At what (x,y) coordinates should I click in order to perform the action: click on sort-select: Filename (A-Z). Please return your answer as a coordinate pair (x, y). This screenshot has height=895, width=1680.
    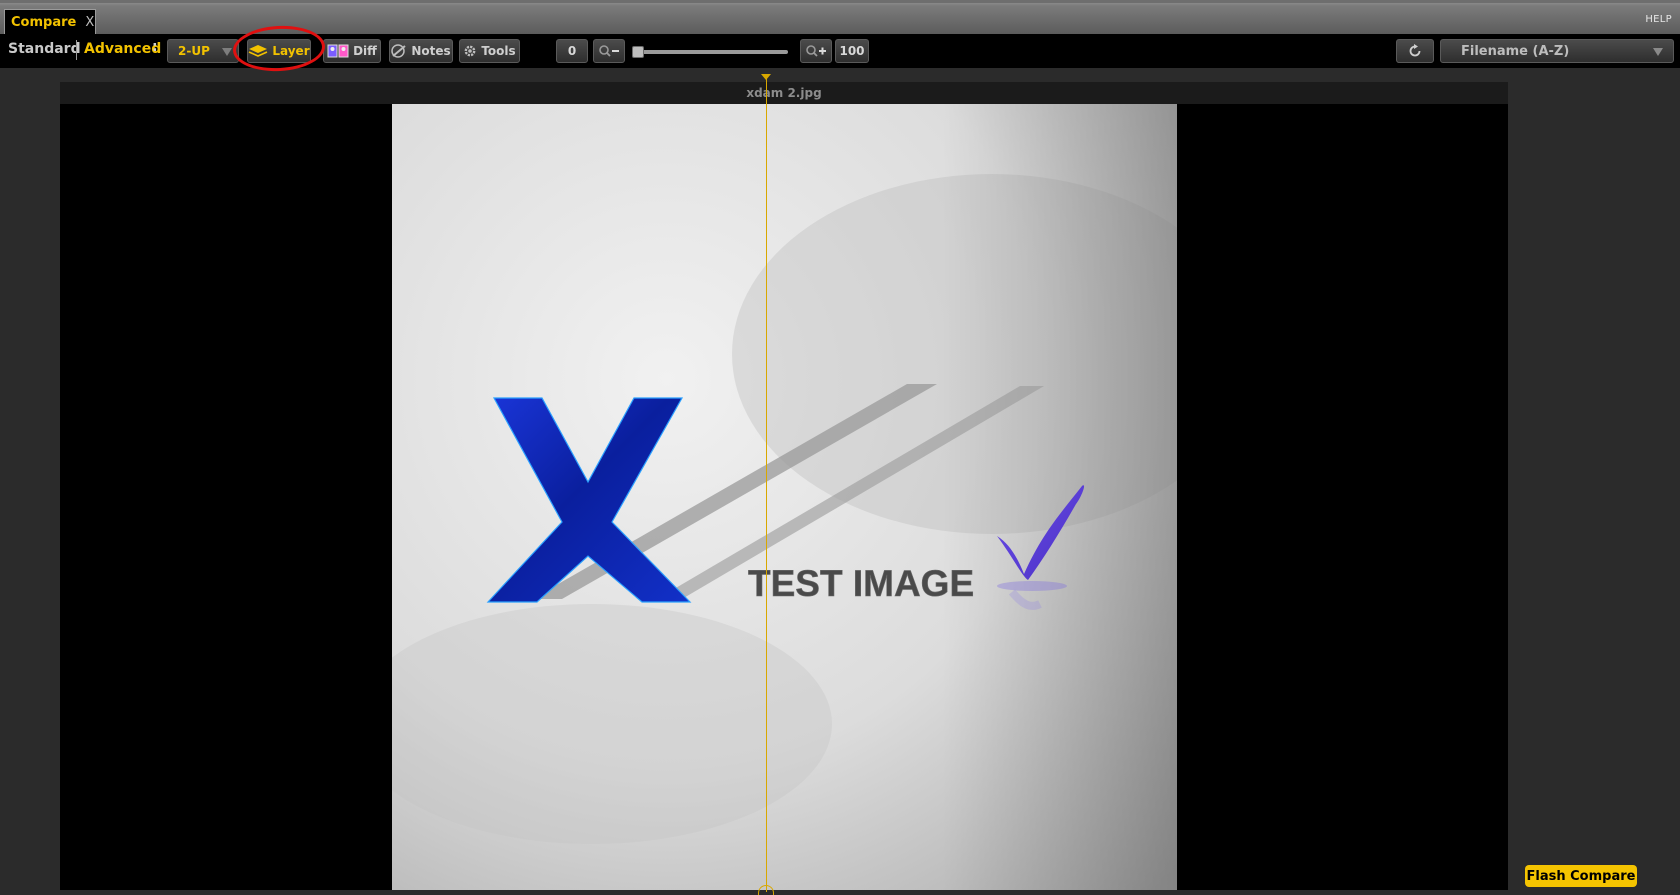
    Looking at the image, I should click on (1557, 51).